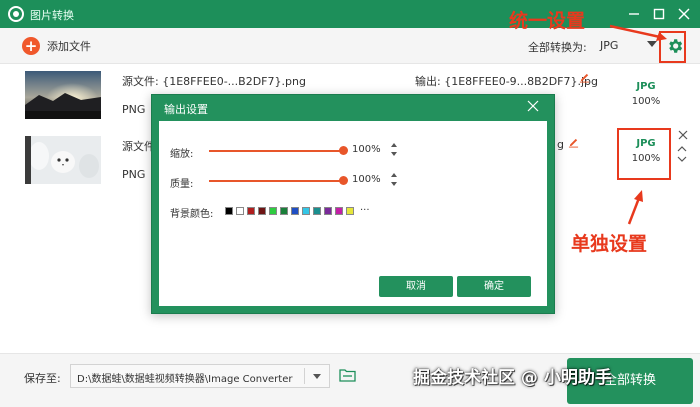 The image size is (700, 407). What do you see at coordinates (507, 81) in the screenshot?
I see `output-file-name: 输出: {1E8FFEE0-9...8B2DF7}.jpg` at bounding box center [507, 81].